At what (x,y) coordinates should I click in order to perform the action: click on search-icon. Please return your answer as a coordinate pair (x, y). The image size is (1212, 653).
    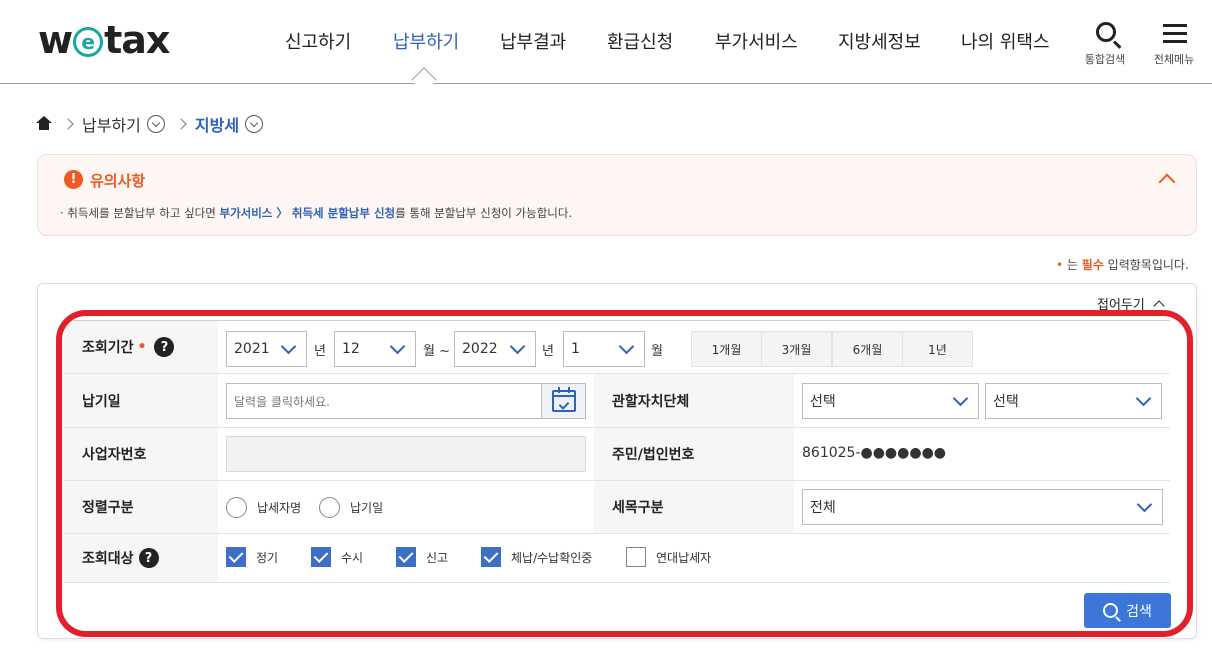
    Looking at the image, I should click on (1106, 32).